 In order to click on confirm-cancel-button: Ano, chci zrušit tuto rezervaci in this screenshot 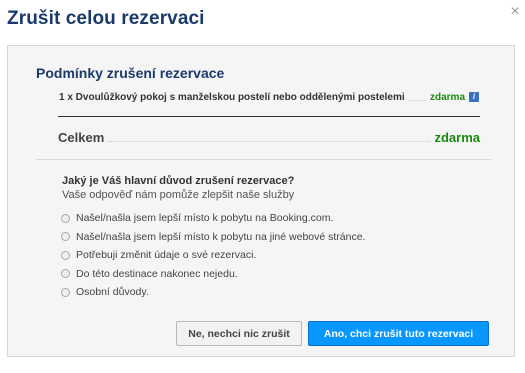, I will do `click(398, 333)`.